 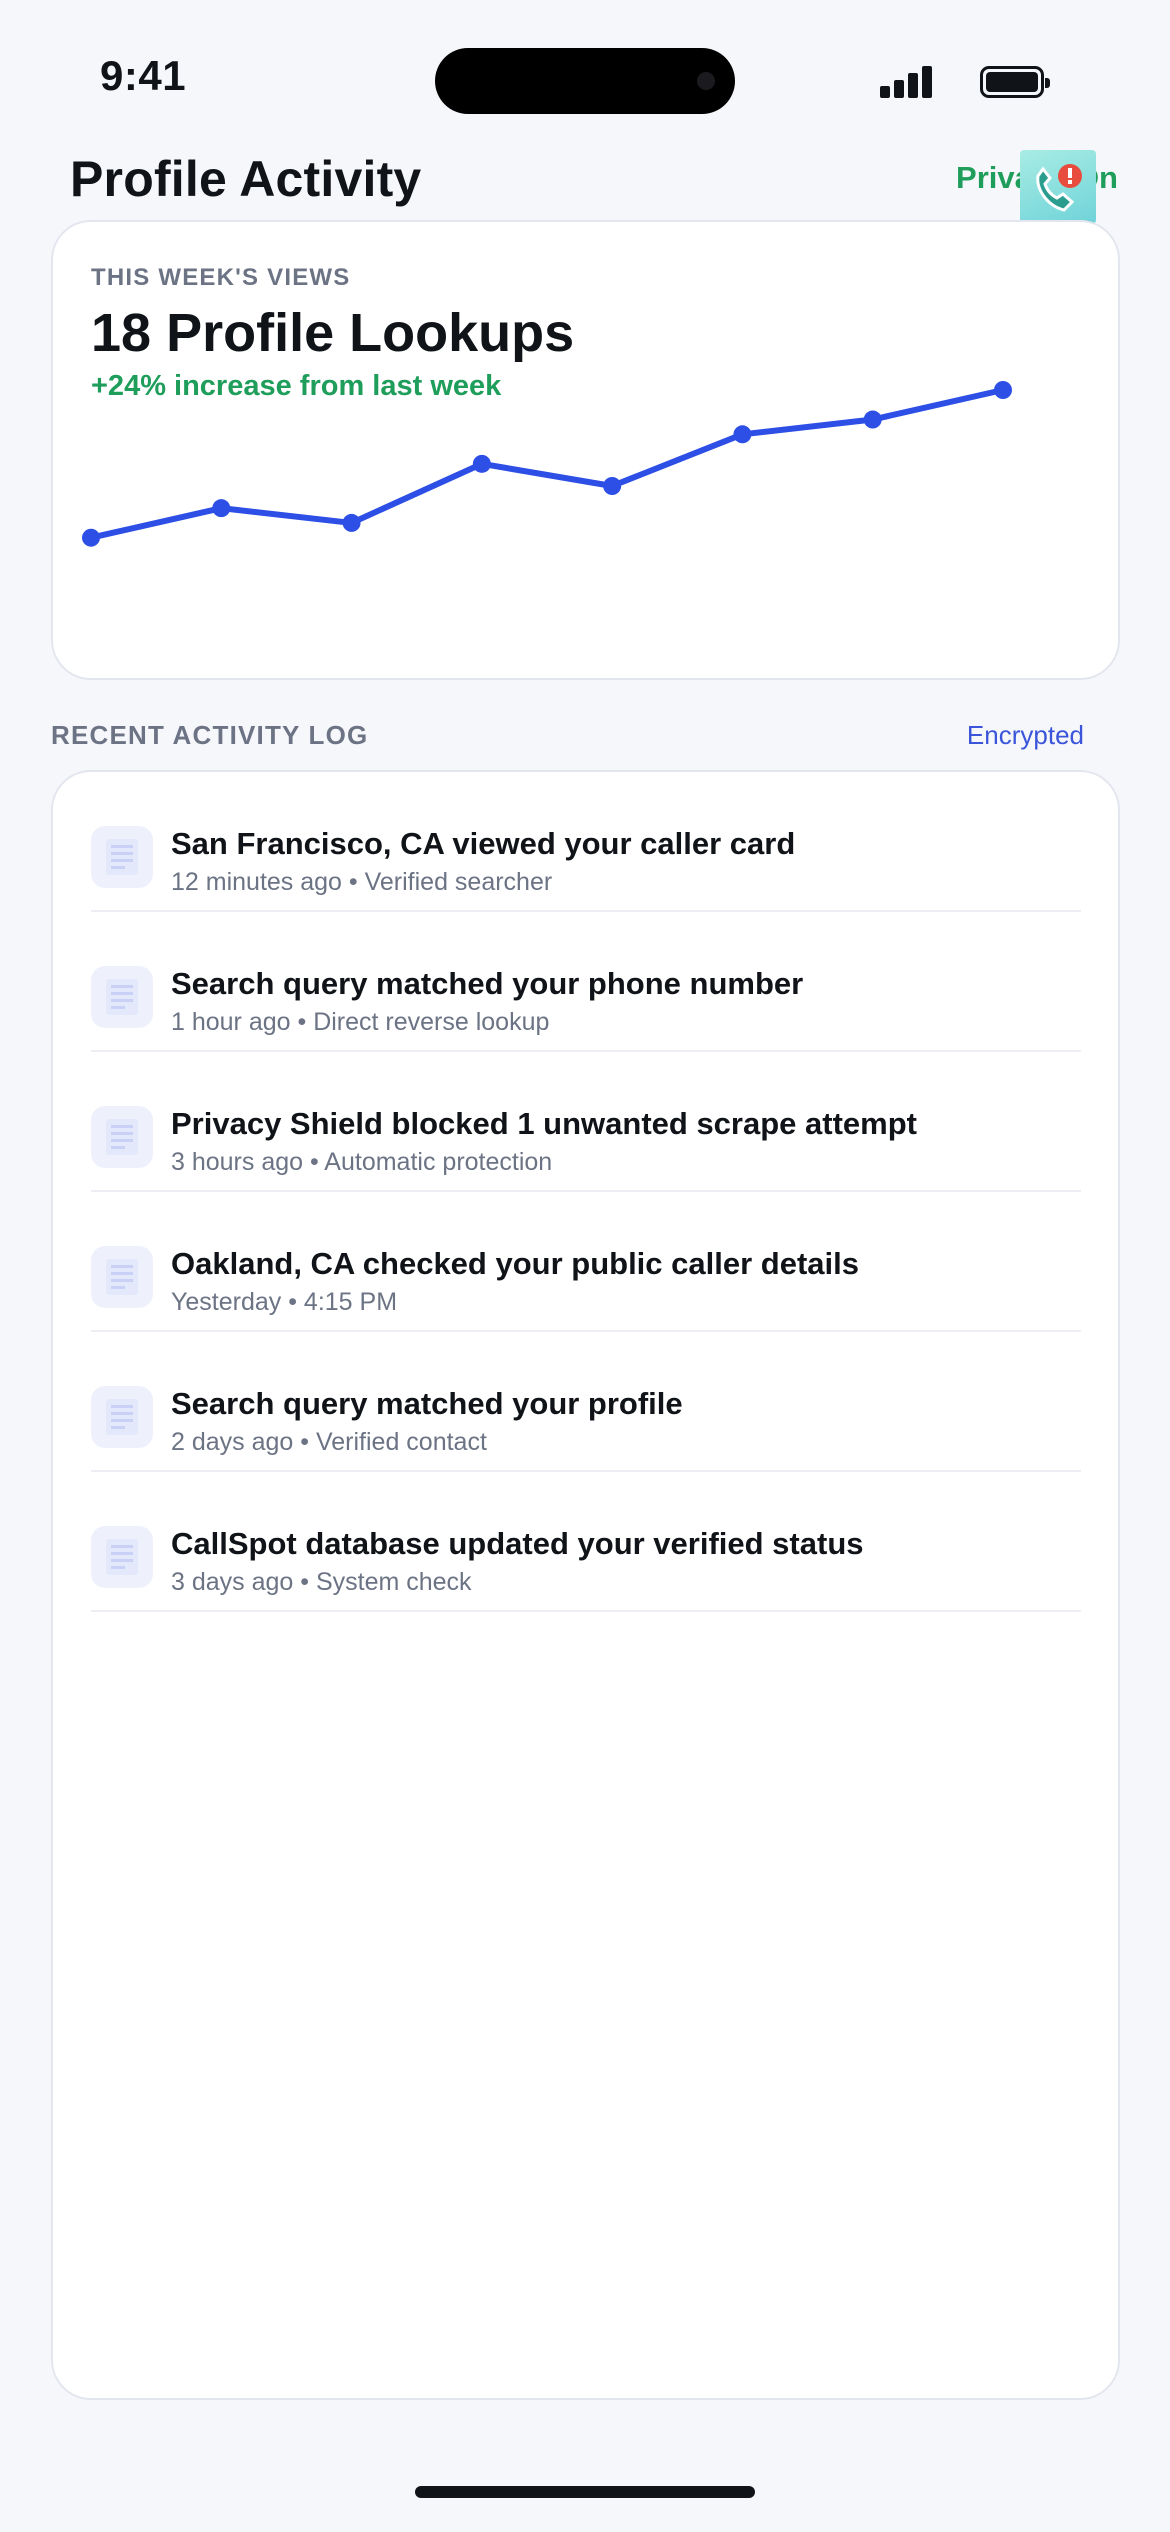 What do you see at coordinates (284, 1302) in the screenshot?
I see `list-item-meta: Yesterday • 4:15 PM` at bounding box center [284, 1302].